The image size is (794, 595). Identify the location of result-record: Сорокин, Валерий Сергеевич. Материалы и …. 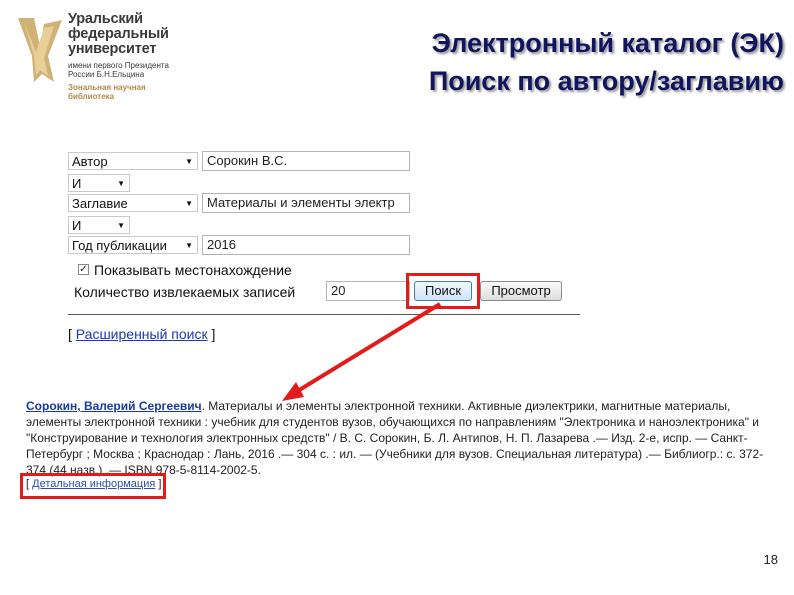
(400, 438).